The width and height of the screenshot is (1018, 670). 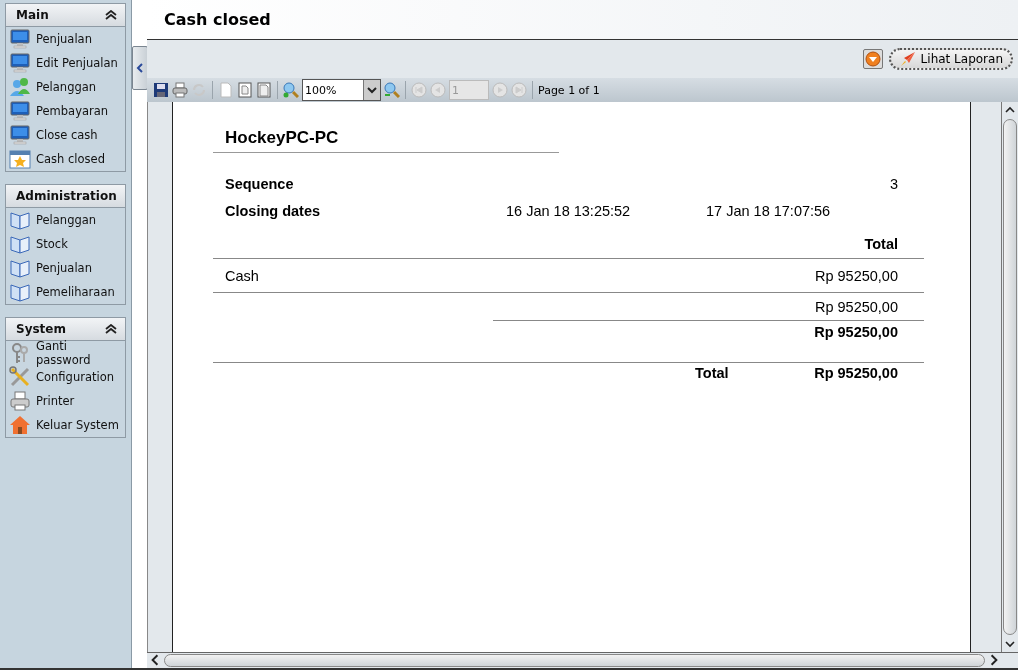 I want to click on panel-title: Main, so click(x=32, y=15).